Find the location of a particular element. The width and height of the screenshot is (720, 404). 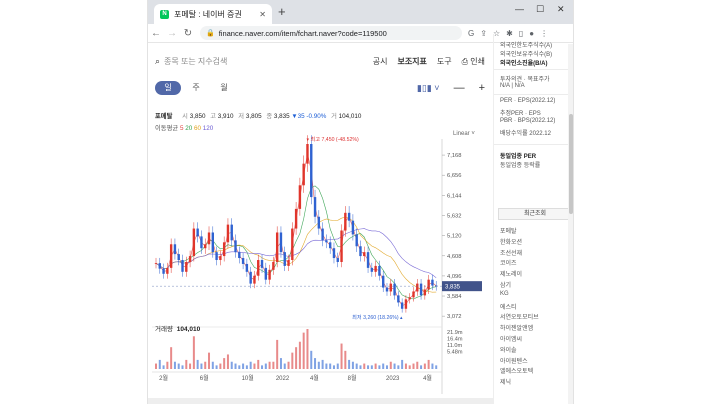

sb-industry-rate: 동일업종 등락률 is located at coordinates (520, 166).